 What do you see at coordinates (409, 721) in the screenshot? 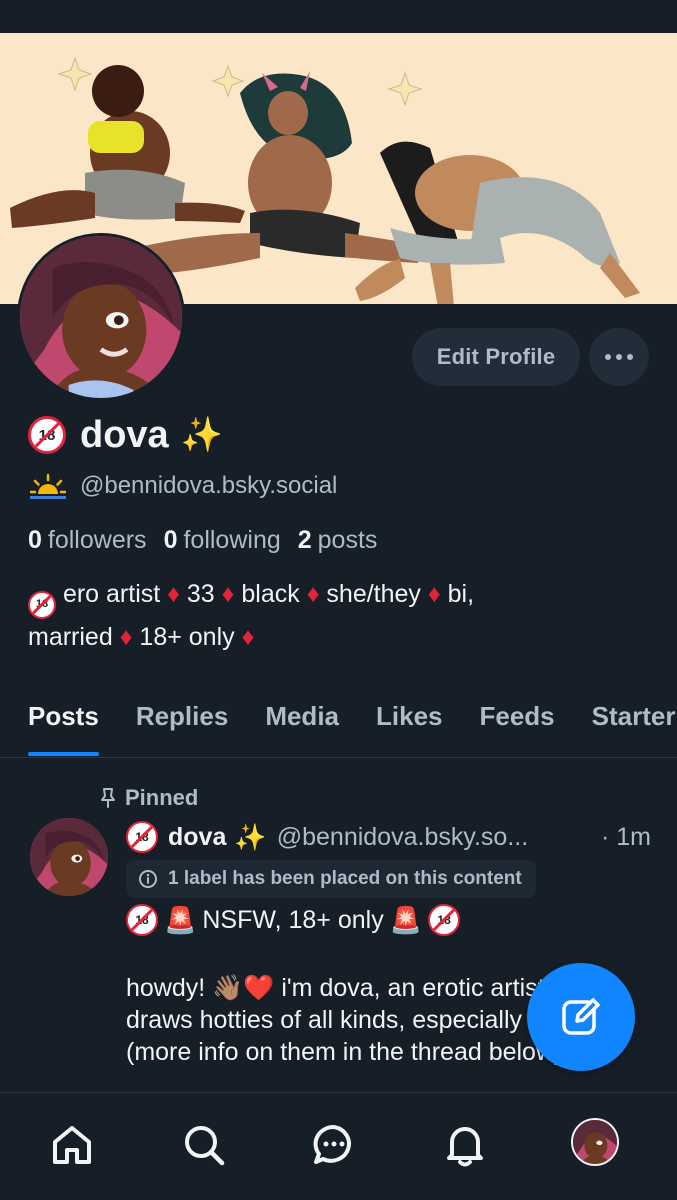
I see `tab-likes: Likes` at bounding box center [409, 721].